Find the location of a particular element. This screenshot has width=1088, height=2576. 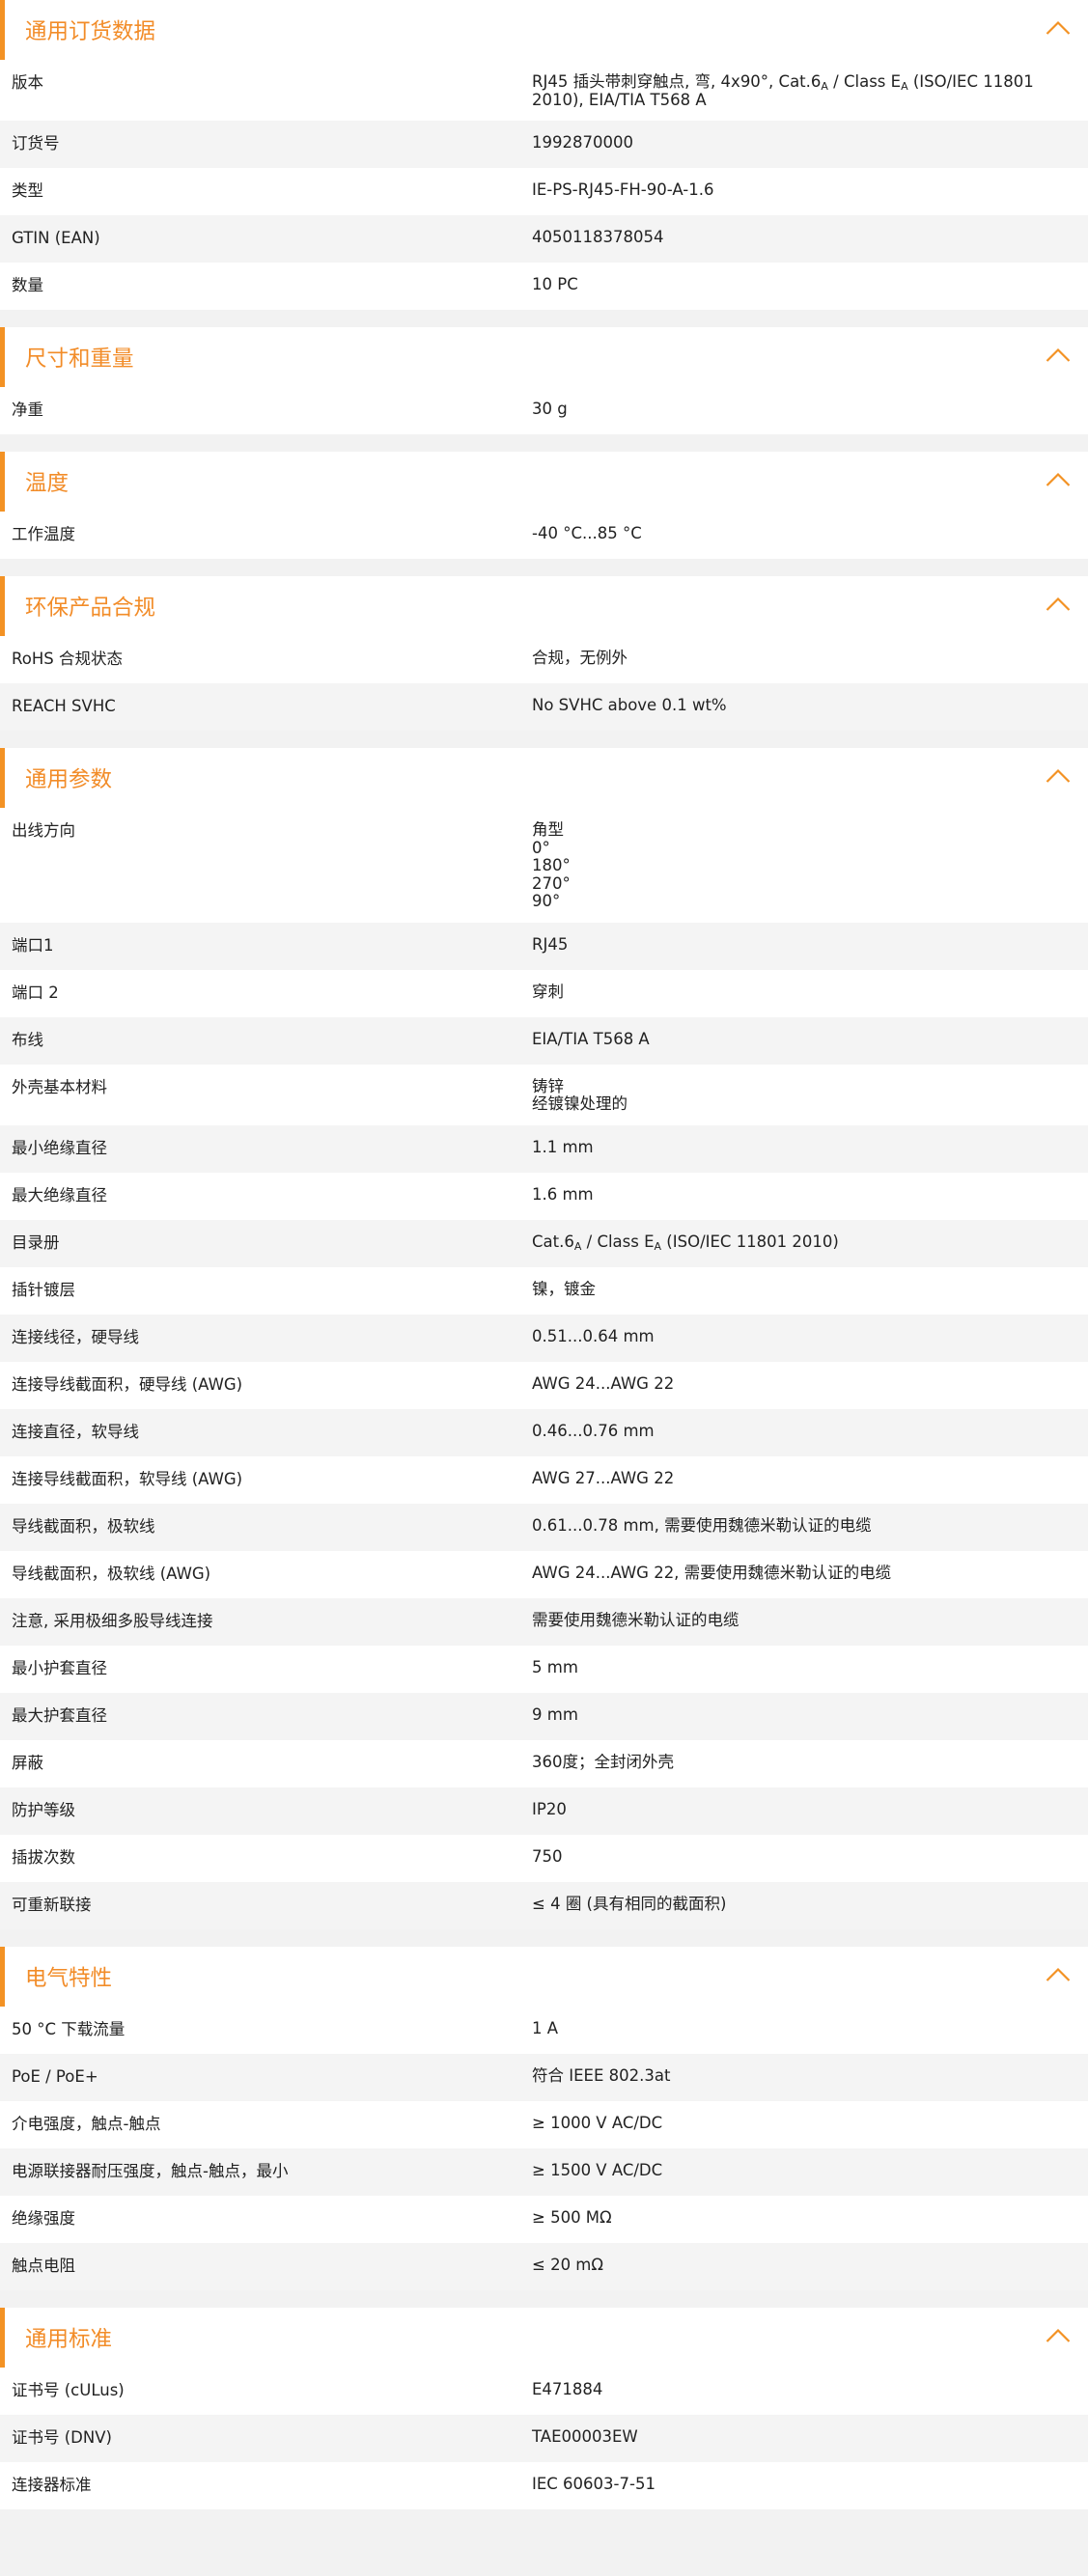

spec-label: 外壳基本材料 is located at coordinates (59, 1086).